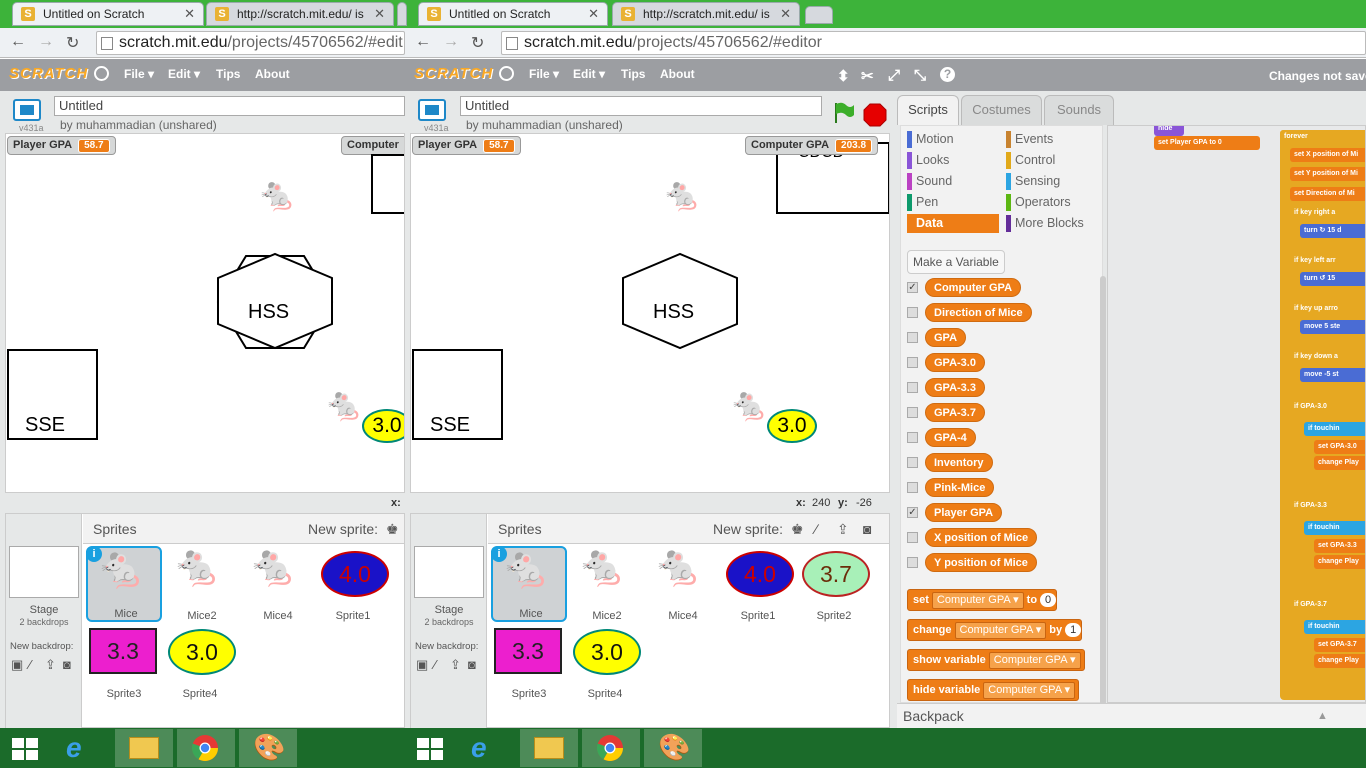  What do you see at coordinates (605, 662) in the screenshot?
I see `sprite-tile-sprite4: 3.0 Sprite4` at bounding box center [605, 662].